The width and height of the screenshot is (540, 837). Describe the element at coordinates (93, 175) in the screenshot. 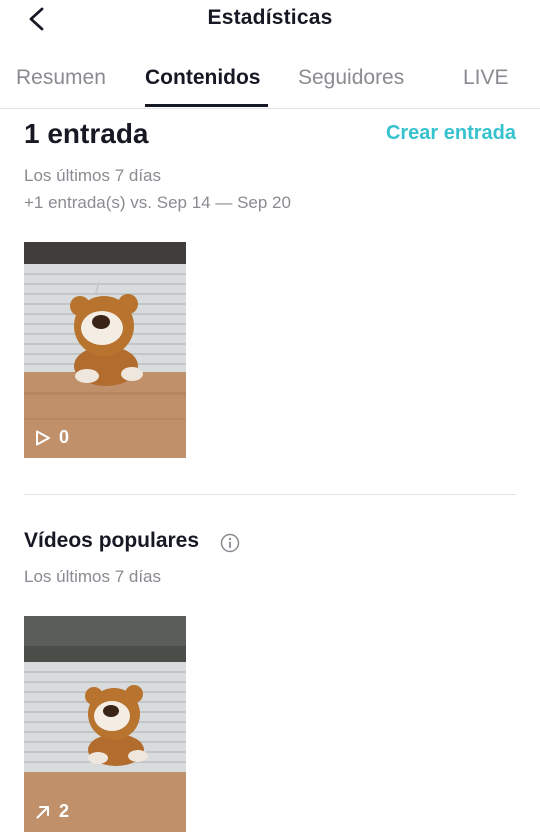

I see `entries-period: Los últimos 7 días` at that location.